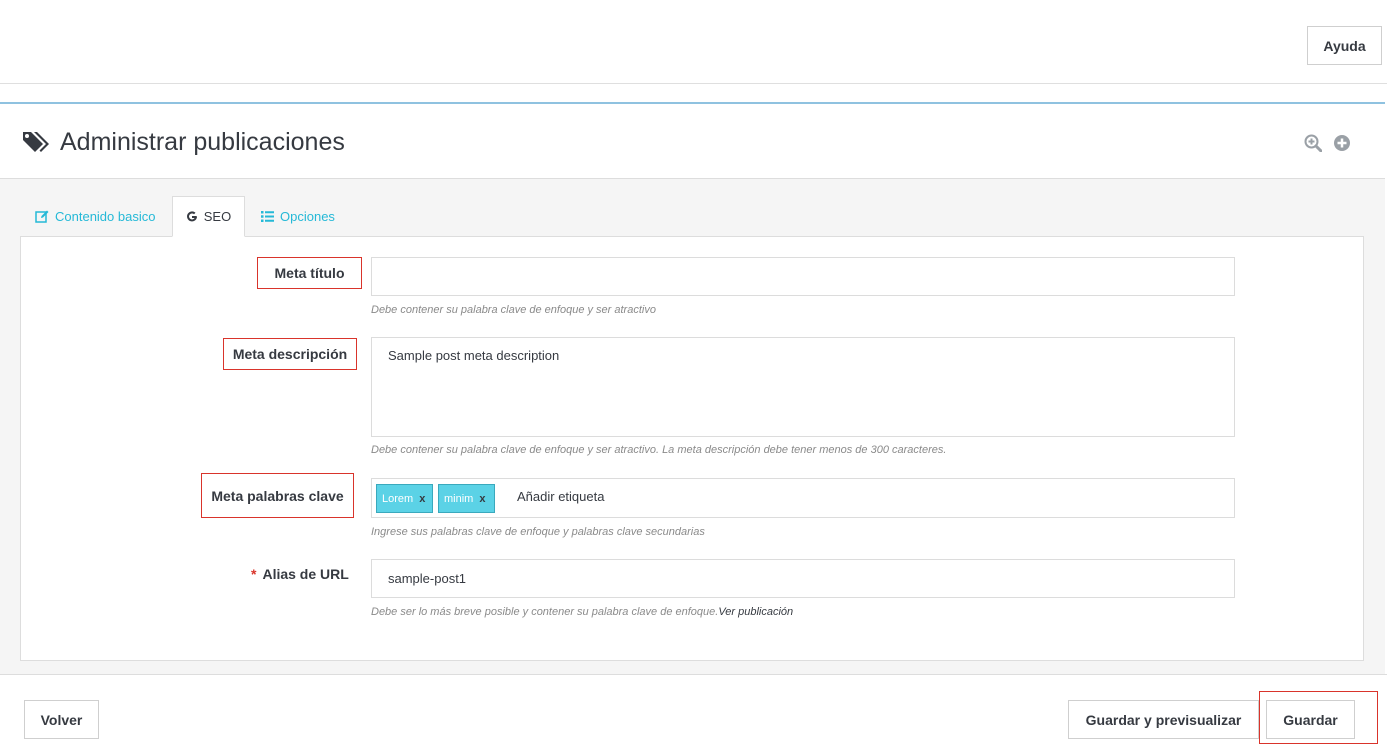 The width and height of the screenshot is (1387, 751). Describe the element at coordinates (202, 142) in the screenshot. I see `page-title: Administrar publicaciones` at that location.